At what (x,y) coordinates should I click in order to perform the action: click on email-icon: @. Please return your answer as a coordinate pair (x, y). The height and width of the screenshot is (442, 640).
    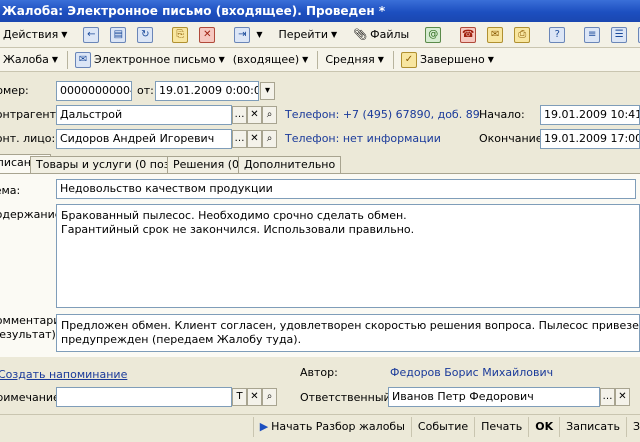
    Looking at the image, I should click on (434, 35).